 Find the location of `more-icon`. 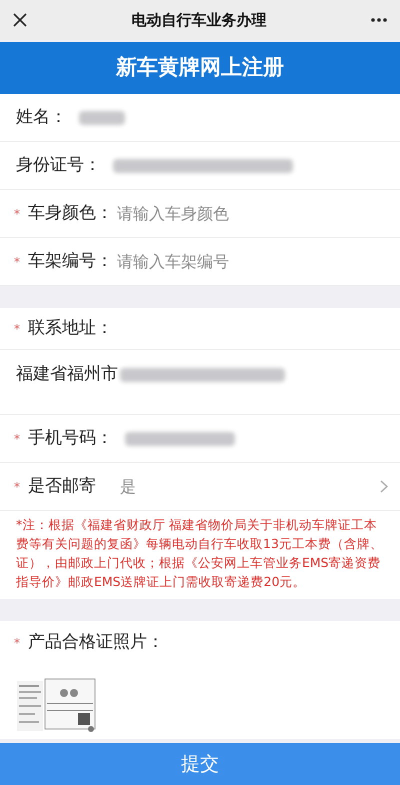

more-icon is located at coordinates (379, 20).